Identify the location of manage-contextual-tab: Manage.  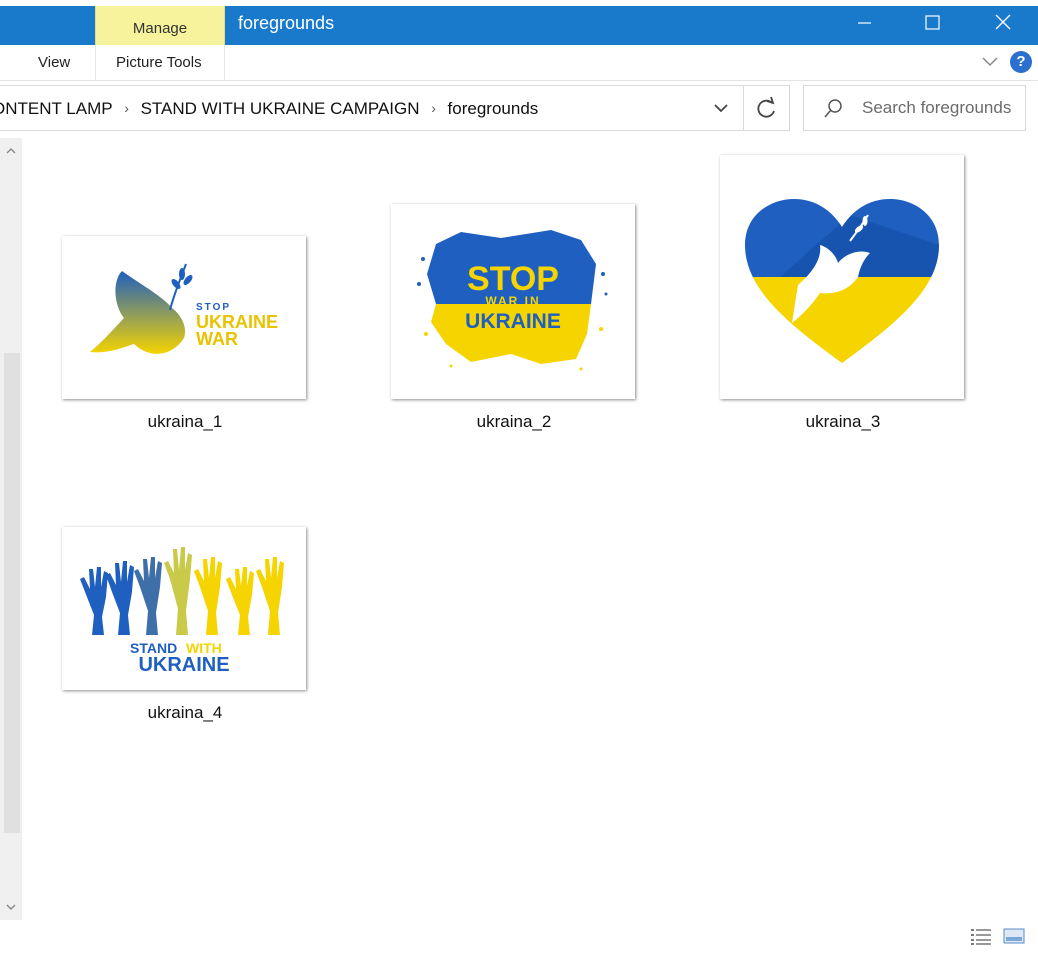
(160, 25).